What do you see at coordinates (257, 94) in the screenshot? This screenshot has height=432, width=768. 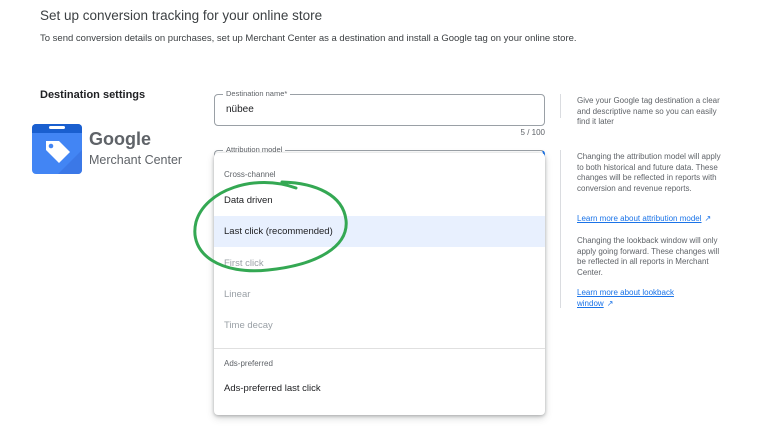 I see `destination-name-label: Destination name*` at bounding box center [257, 94].